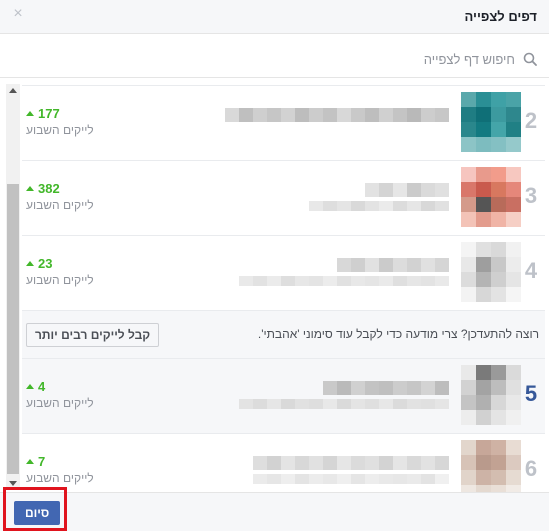  I want to click on search-input, so click(275, 59).